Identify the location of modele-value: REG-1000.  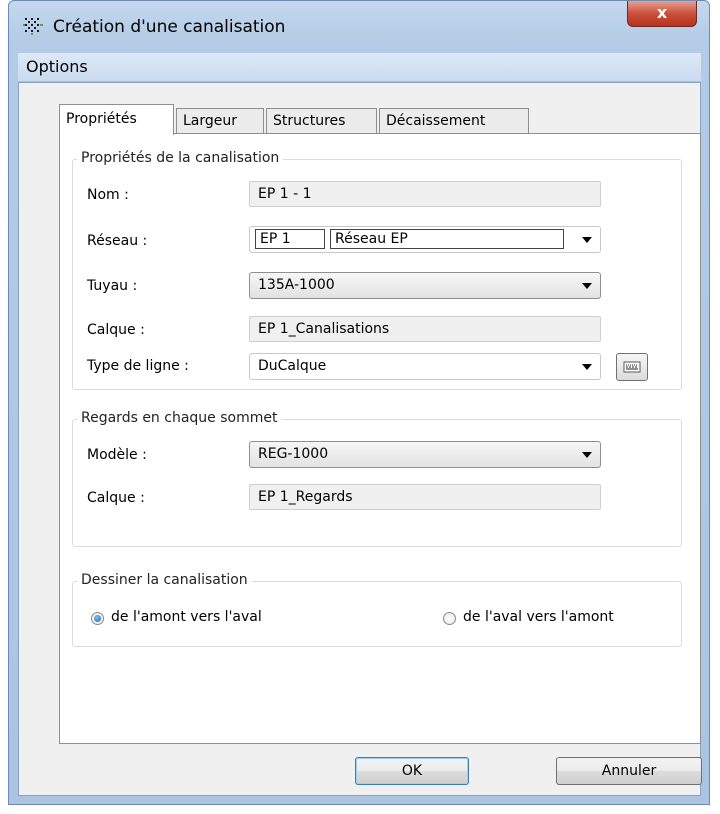
(293, 454).